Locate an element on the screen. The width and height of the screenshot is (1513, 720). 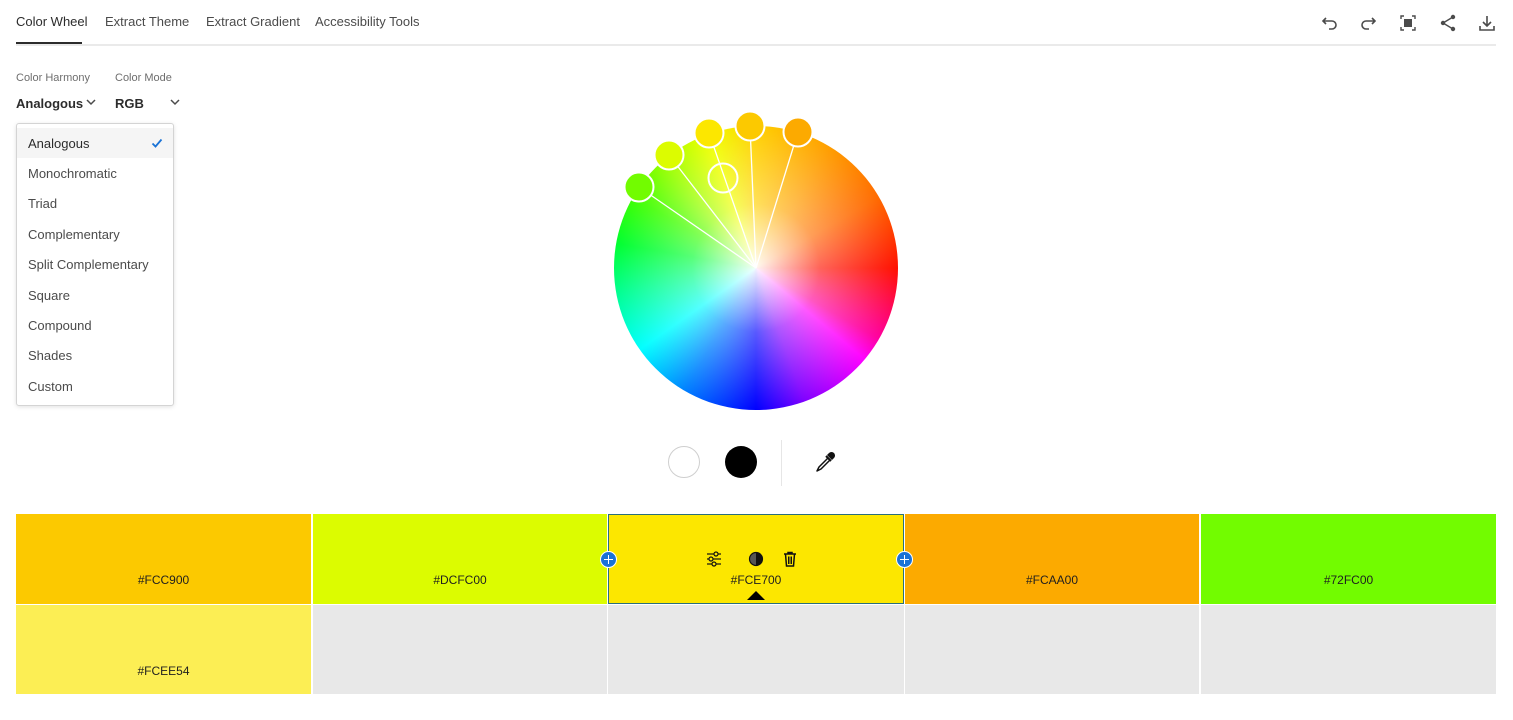
divider is located at coordinates (781, 463).